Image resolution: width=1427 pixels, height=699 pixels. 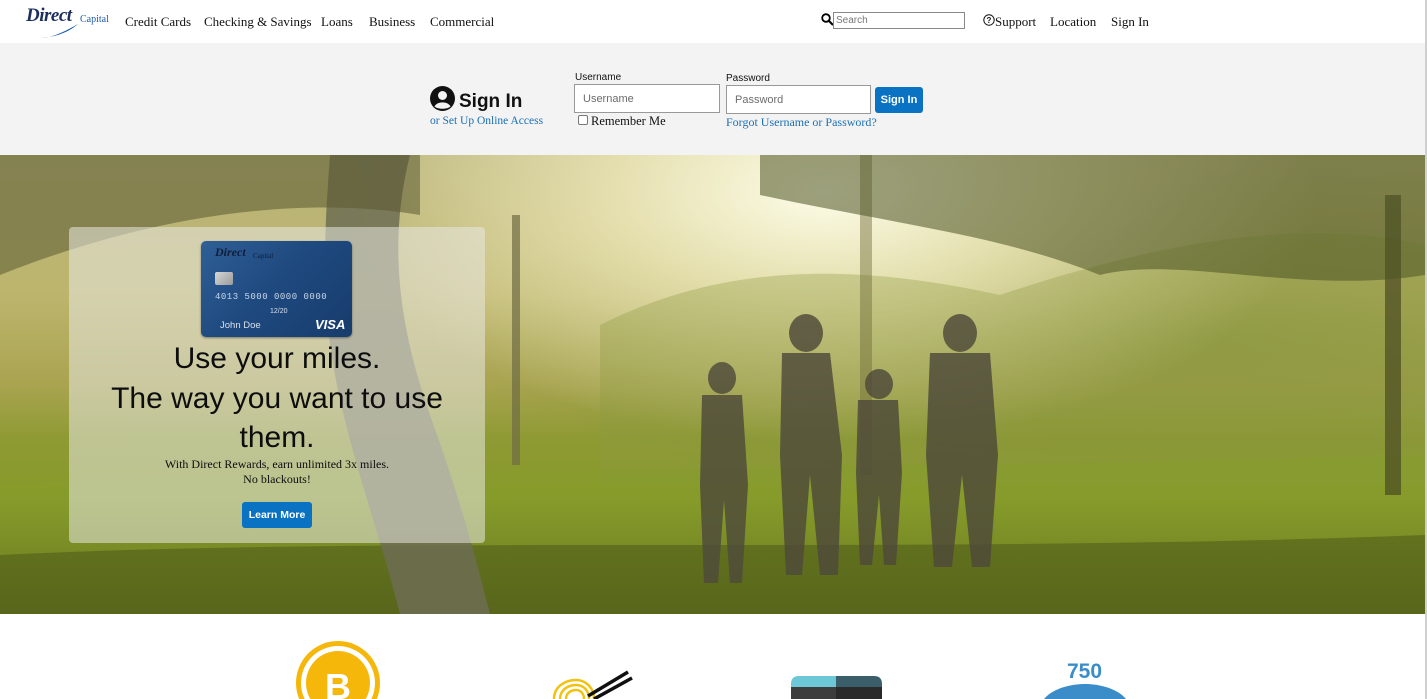 What do you see at coordinates (628, 121) in the screenshot?
I see `remember-me-label: Remember Me` at bounding box center [628, 121].